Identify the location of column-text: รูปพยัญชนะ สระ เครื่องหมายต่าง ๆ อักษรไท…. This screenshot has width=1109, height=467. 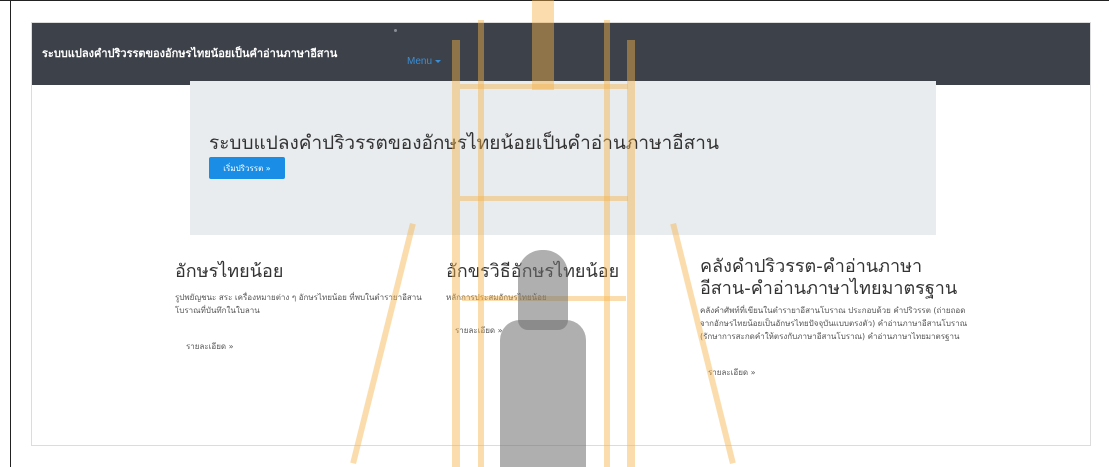
(298, 304).